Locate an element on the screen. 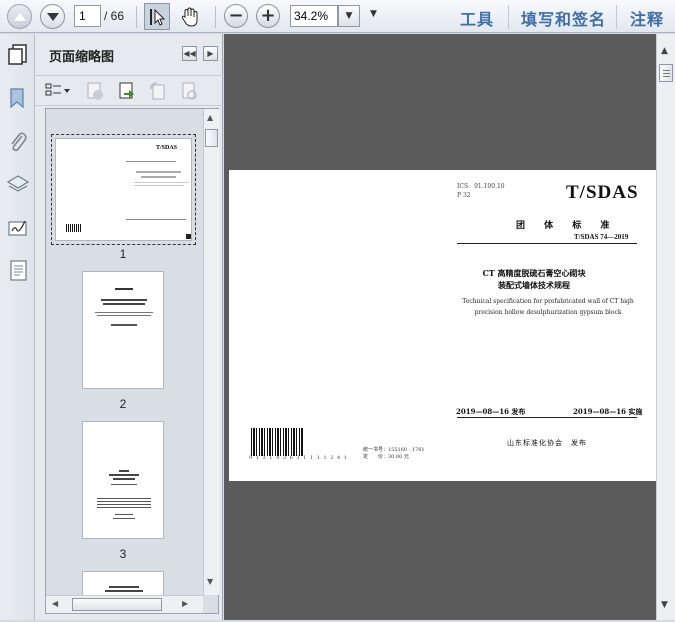 Image resolution: width=675 pixels, height=622 pixels. price-line: 定 价：30.00 元 is located at coordinates (386, 457).